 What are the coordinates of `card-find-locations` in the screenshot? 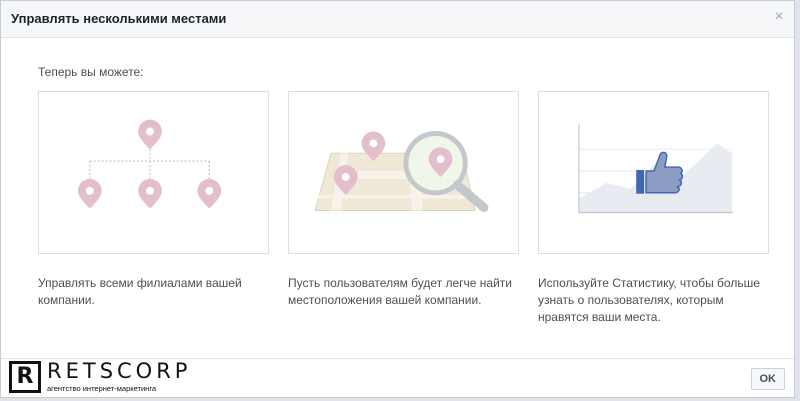 It's located at (403, 172).